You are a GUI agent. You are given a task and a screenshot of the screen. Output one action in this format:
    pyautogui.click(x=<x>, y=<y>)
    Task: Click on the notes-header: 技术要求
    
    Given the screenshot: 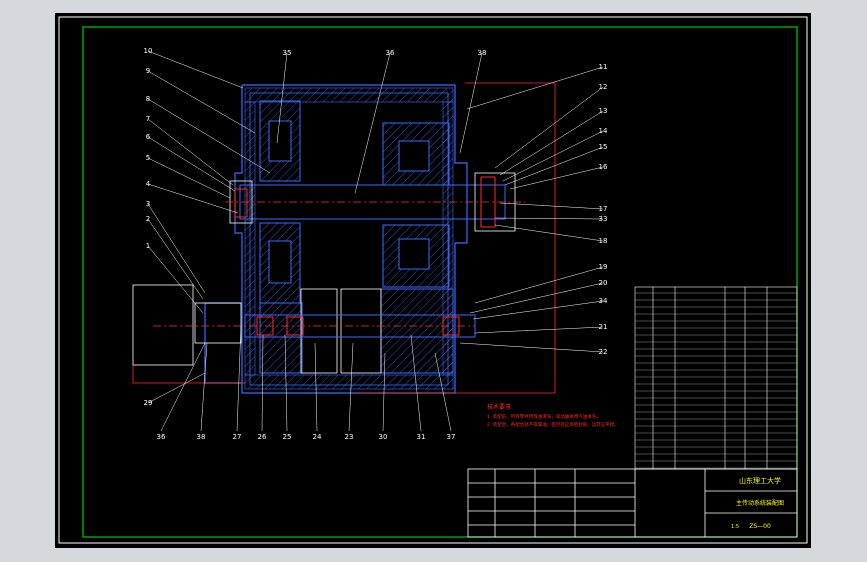 What is the action you would take?
    pyautogui.click(x=499, y=407)
    